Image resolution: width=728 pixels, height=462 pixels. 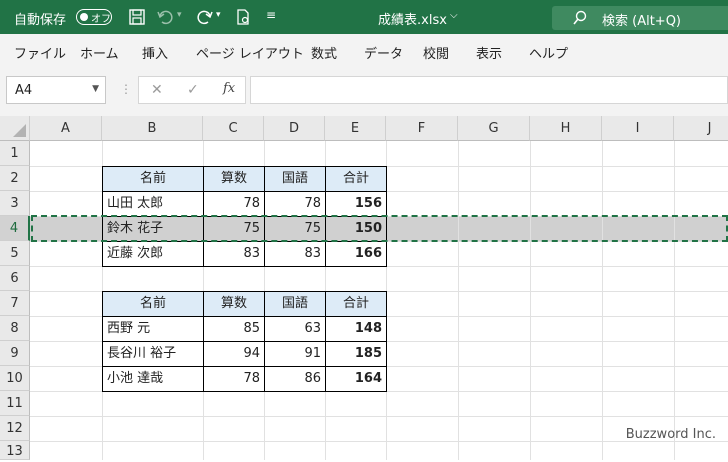 What do you see at coordinates (566, 128) in the screenshot?
I see `column-header-h: H` at bounding box center [566, 128].